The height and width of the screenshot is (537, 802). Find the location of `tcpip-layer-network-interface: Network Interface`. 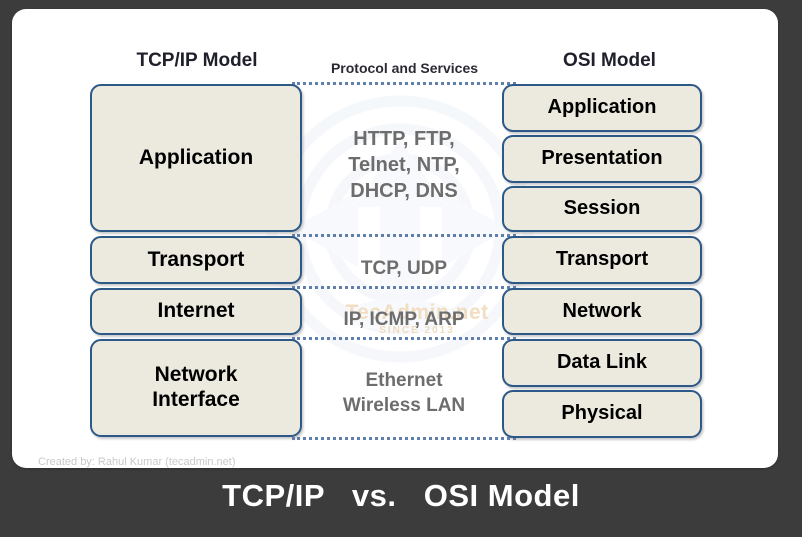

tcpip-layer-network-interface: Network Interface is located at coordinates (196, 388).